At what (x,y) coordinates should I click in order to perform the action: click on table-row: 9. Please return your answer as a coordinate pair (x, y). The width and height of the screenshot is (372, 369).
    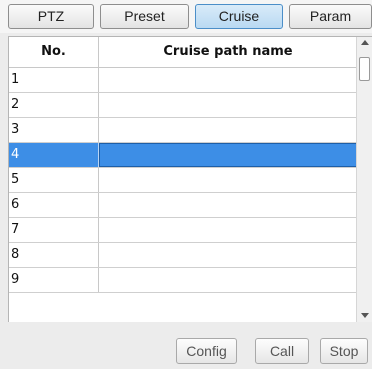
    Looking at the image, I should click on (183, 280).